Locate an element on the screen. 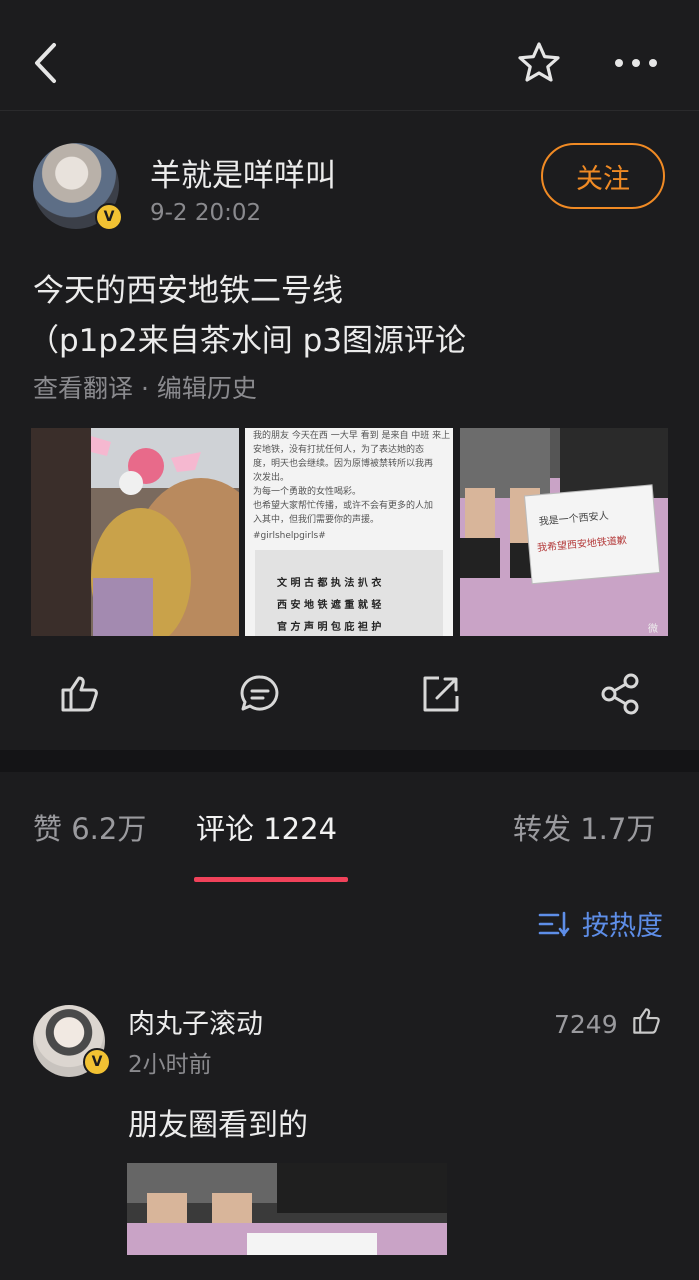 This screenshot has width=699, height=1280. share-icon is located at coordinates (620, 694).